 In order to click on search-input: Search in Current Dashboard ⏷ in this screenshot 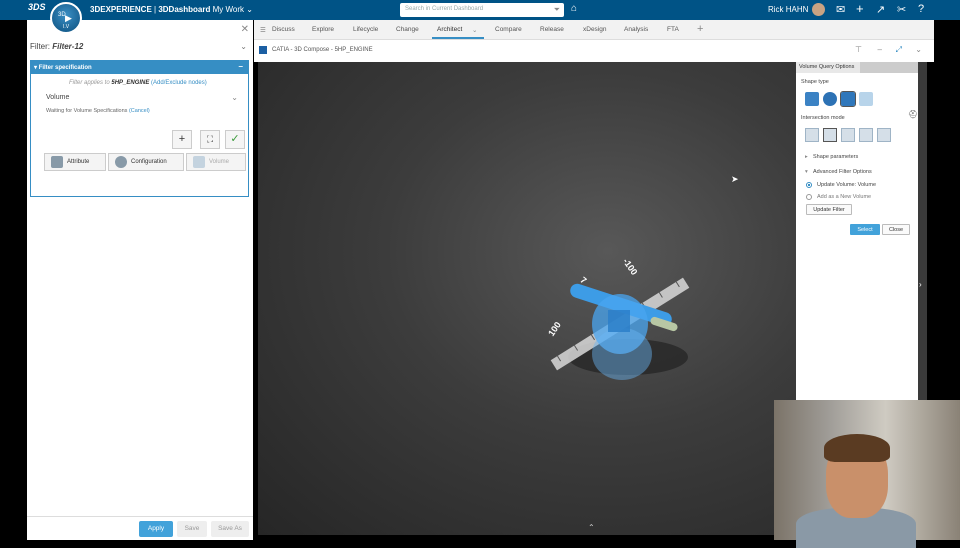, I will do `click(482, 10)`.